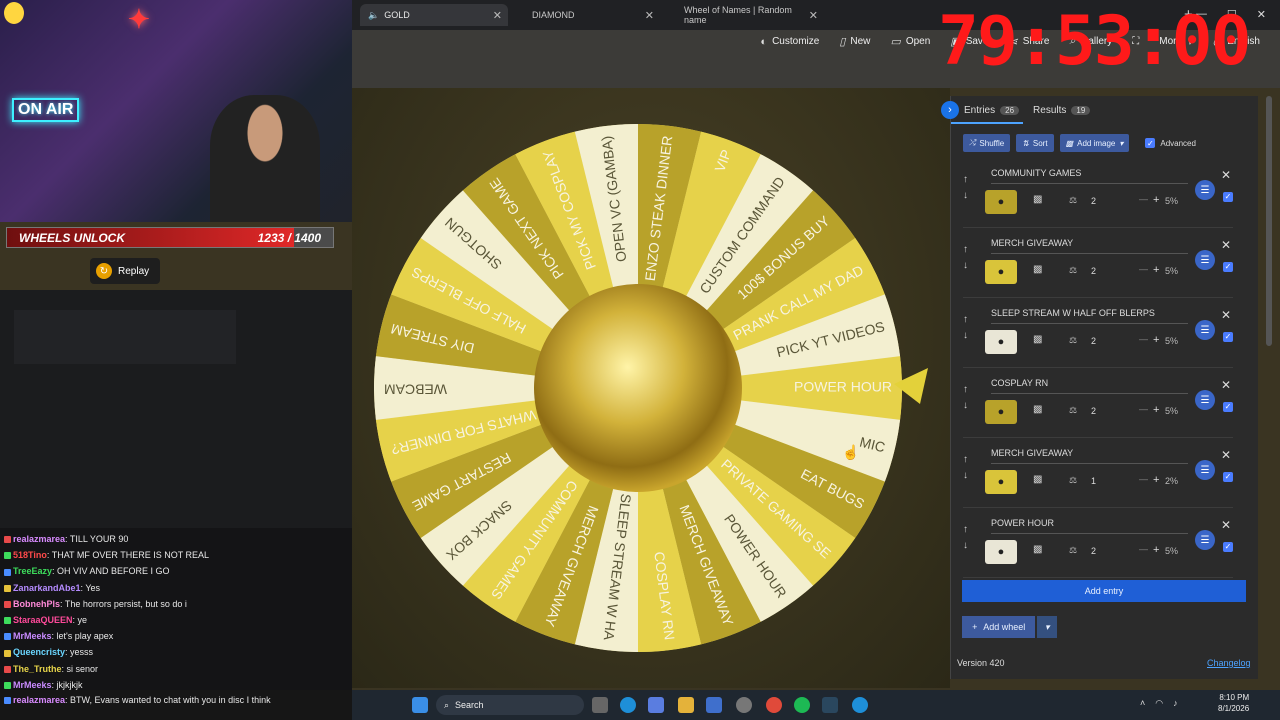 This screenshot has width=1280, height=720. I want to click on chat-username: StaraaQUEEN, so click(43, 620).